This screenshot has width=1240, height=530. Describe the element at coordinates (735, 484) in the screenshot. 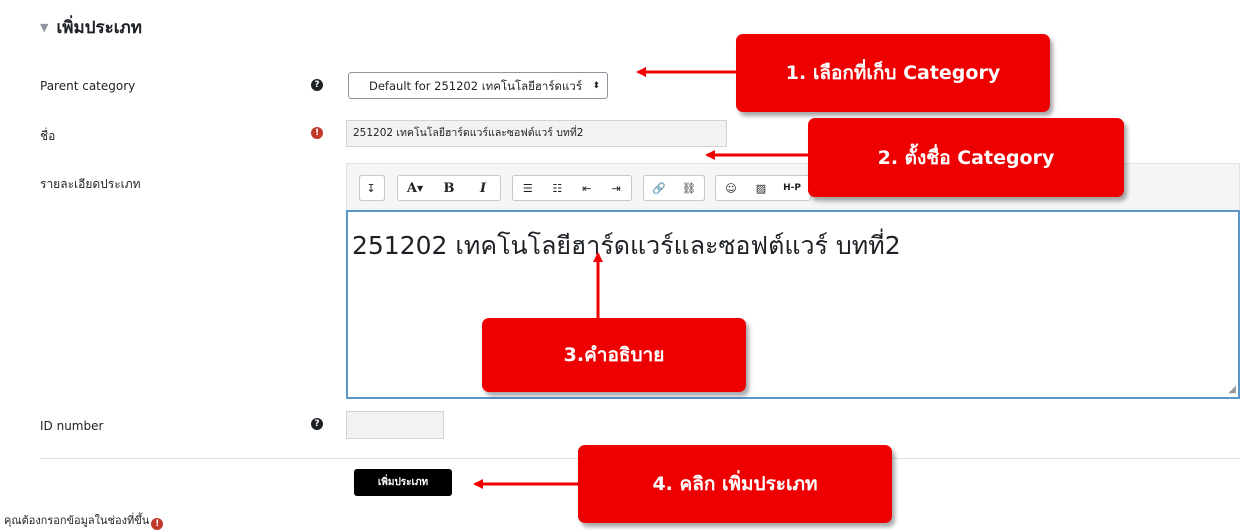

I see `callout-4: 4. คลิก เพิ่มประเภท` at that location.